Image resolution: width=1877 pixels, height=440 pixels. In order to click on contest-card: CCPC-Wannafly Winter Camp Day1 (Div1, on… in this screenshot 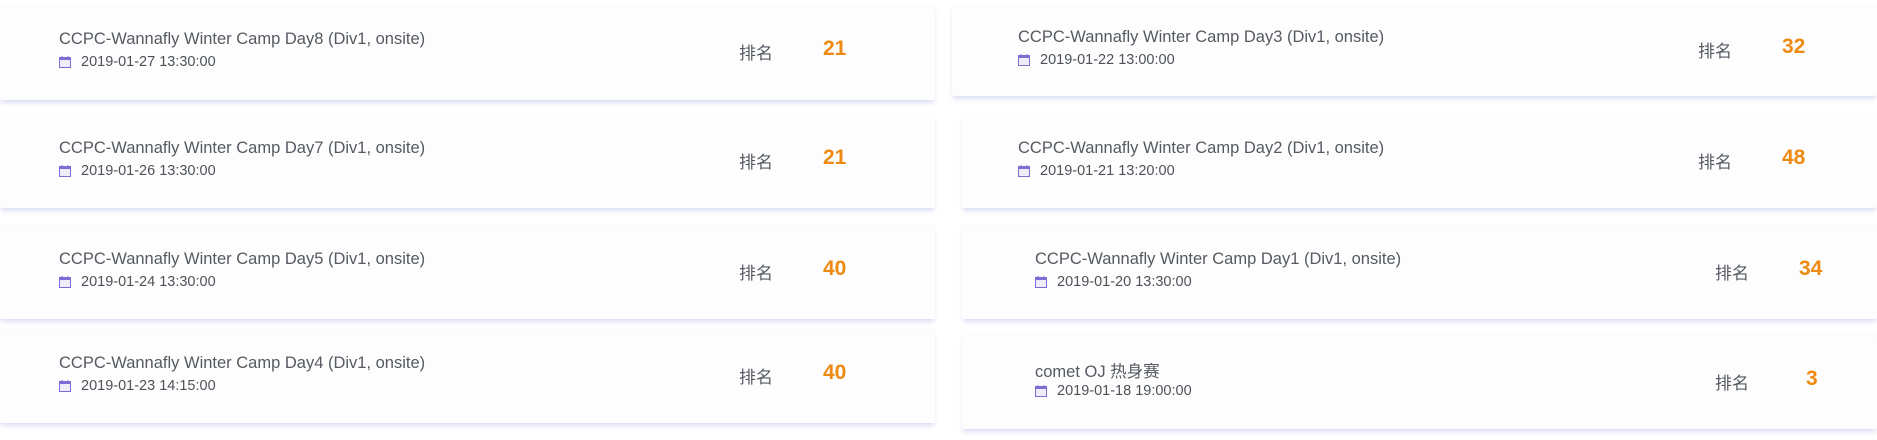, I will do `click(1419, 272)`.